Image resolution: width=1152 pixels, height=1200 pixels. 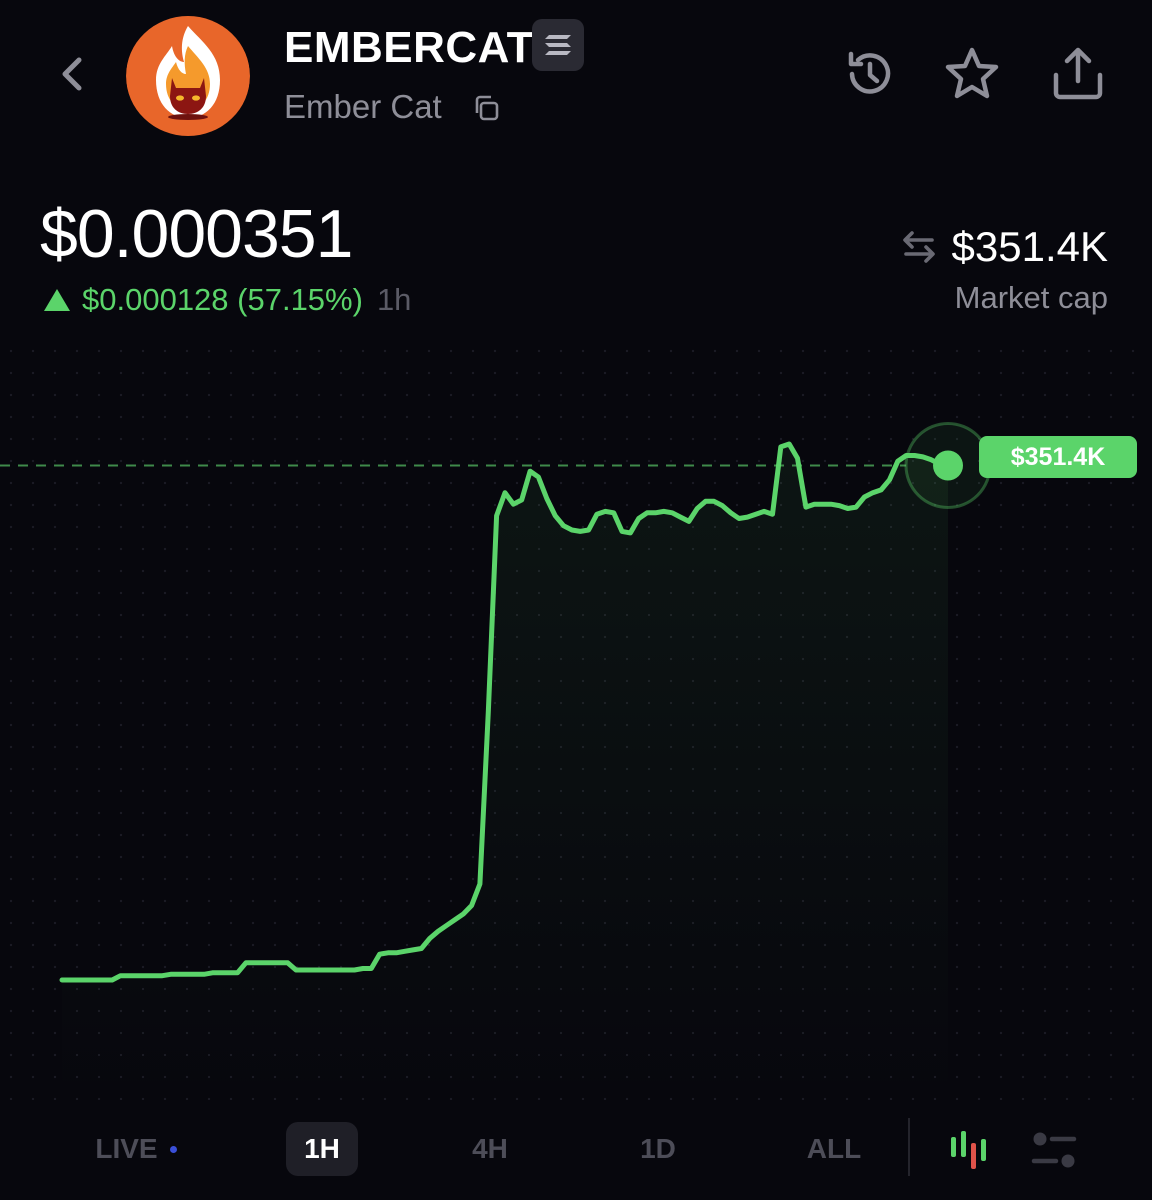 I want to click on share-icon, so click(x=1078, y=73).